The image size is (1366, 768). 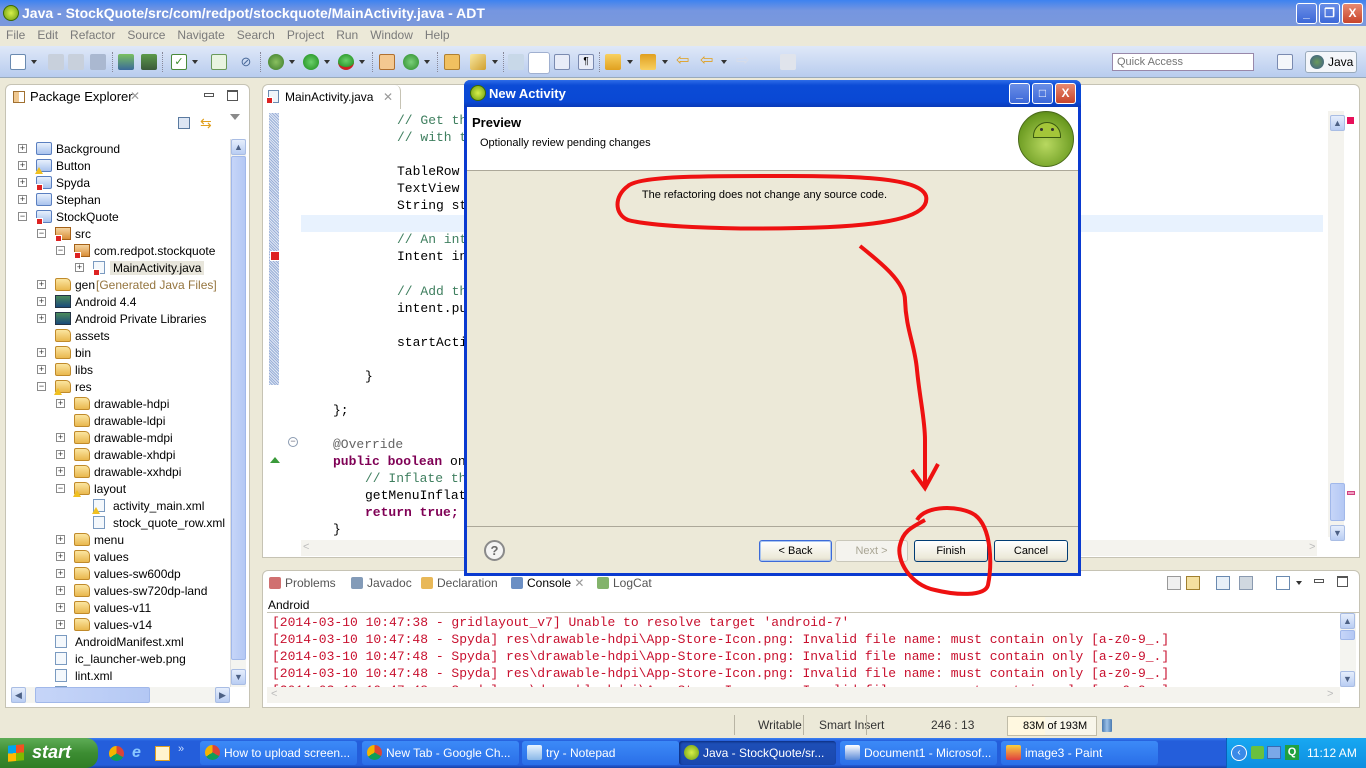 I want to click on tree-horizontal-scrollbar: ◀ ▶, so click(x=120, y=695).